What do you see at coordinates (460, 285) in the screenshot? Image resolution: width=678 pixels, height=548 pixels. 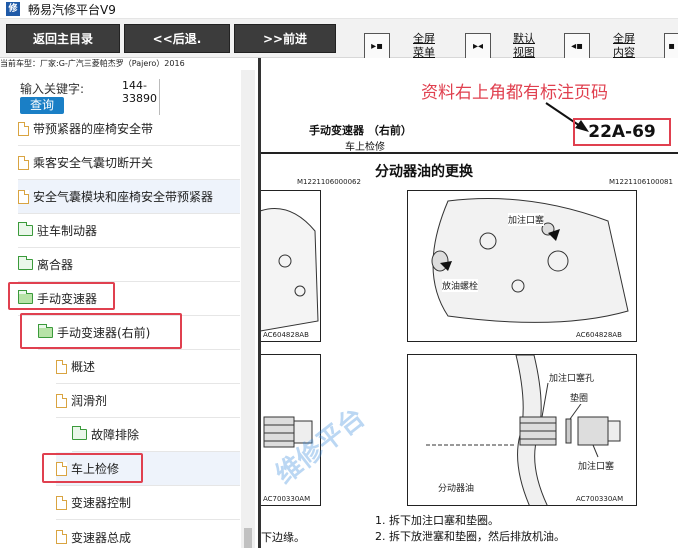 I see `label-drain-bolt: 放油螺栓` at bounding box center [460, 285].